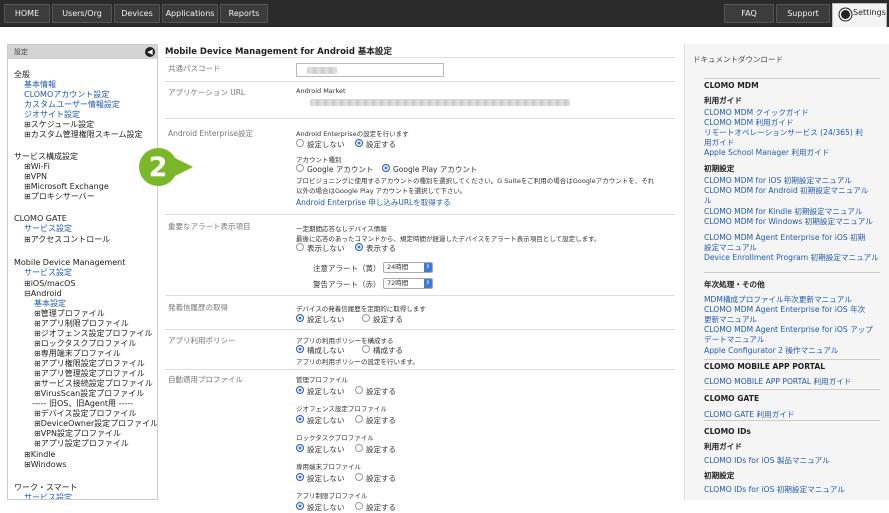 The height and width of the screenshot is (513, 889). I want to click on sidebar-item: ⊟Android, so click(43, 294).